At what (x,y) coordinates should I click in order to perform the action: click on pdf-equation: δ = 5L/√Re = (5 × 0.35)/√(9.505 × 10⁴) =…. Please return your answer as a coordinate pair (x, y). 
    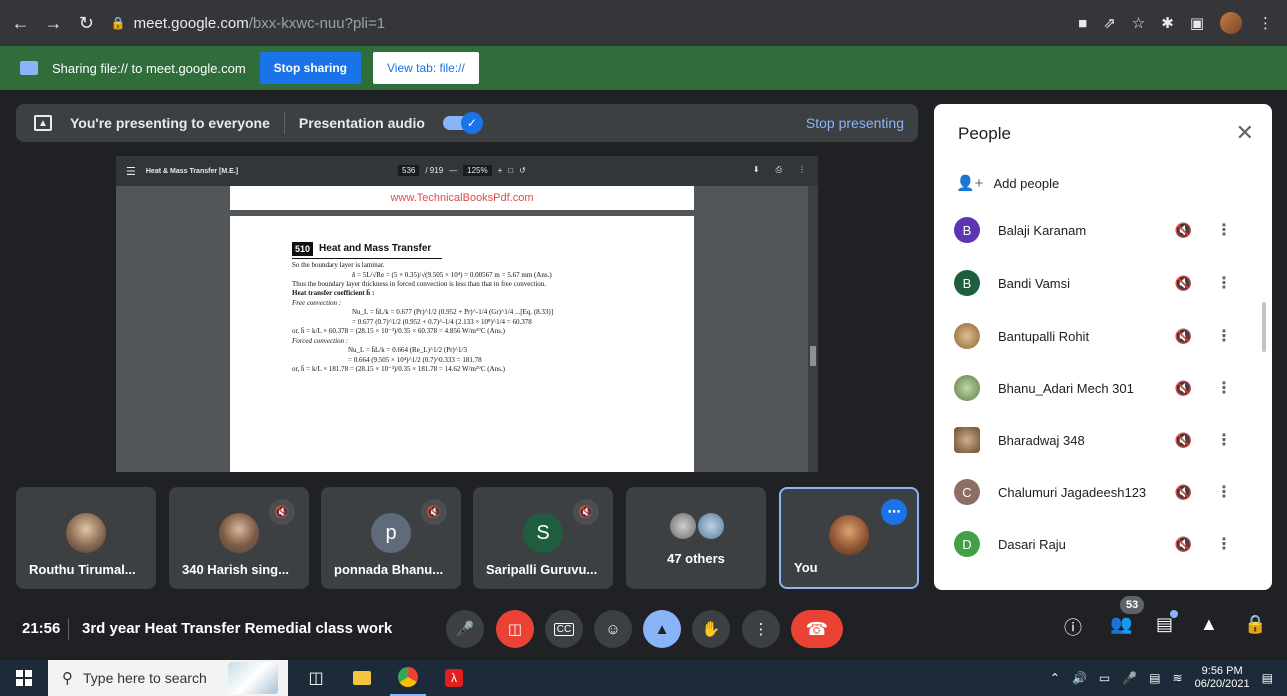
    Looking at the image, I should click on (452, 274).